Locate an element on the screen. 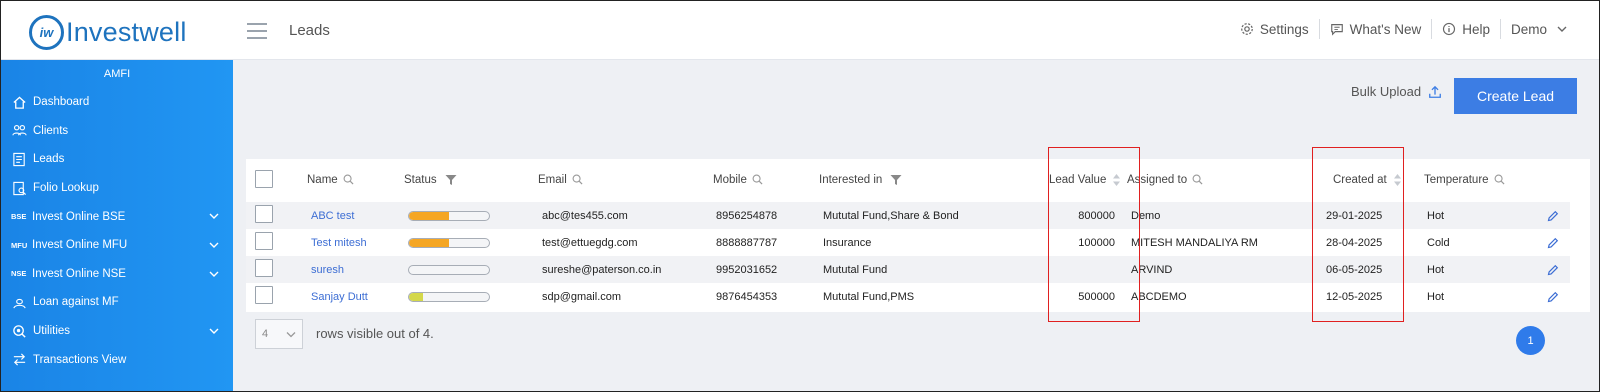 The image size is (1600, 392). column-header-interested-in: Interested in is located at coordinates (860, 179).